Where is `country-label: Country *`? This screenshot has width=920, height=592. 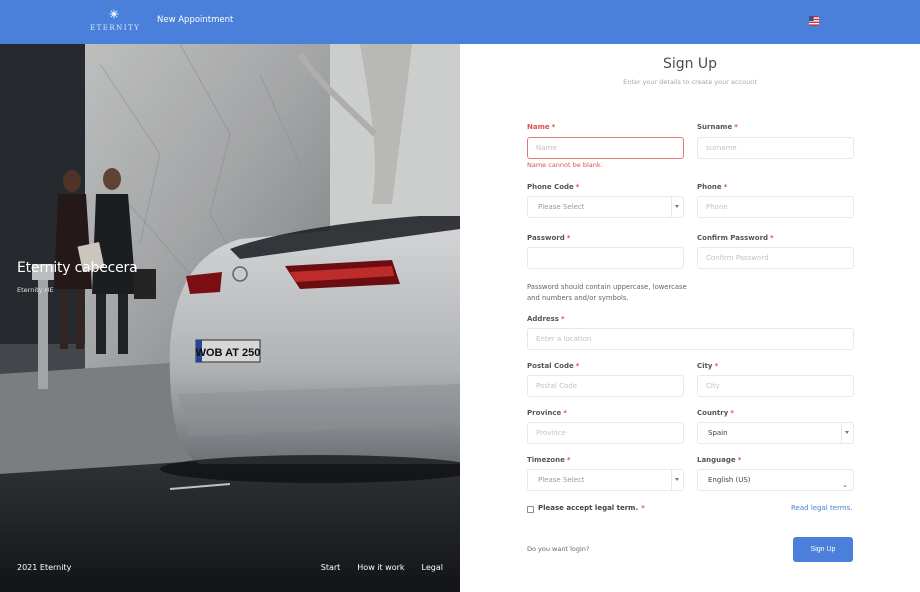
country-label: Country * is located at coordinates (715, 413).